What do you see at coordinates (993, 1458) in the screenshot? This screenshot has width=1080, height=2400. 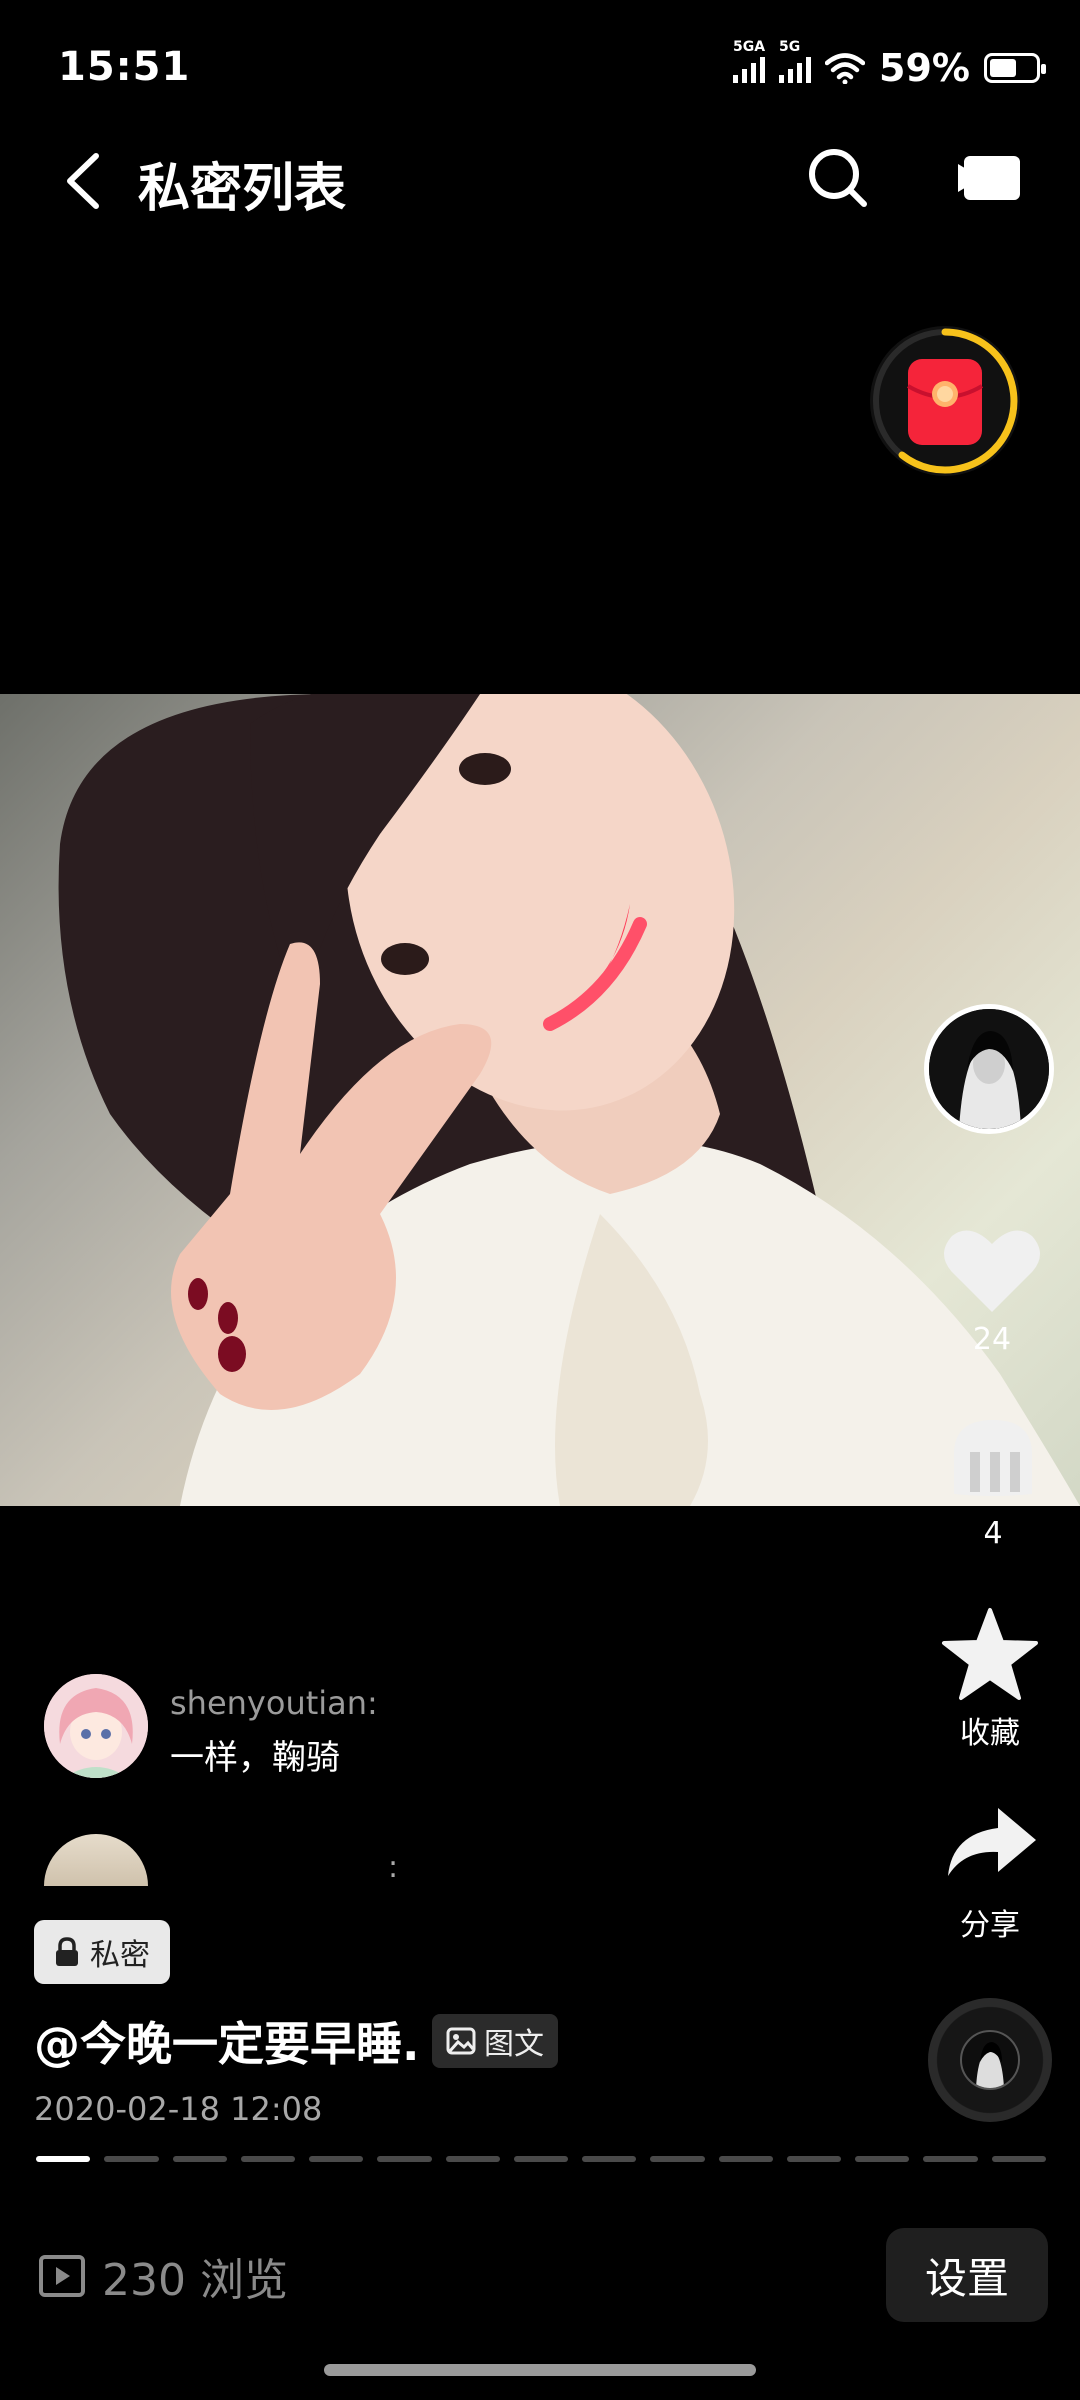 I see `comment-icon` at bounding box center [993, 1458].